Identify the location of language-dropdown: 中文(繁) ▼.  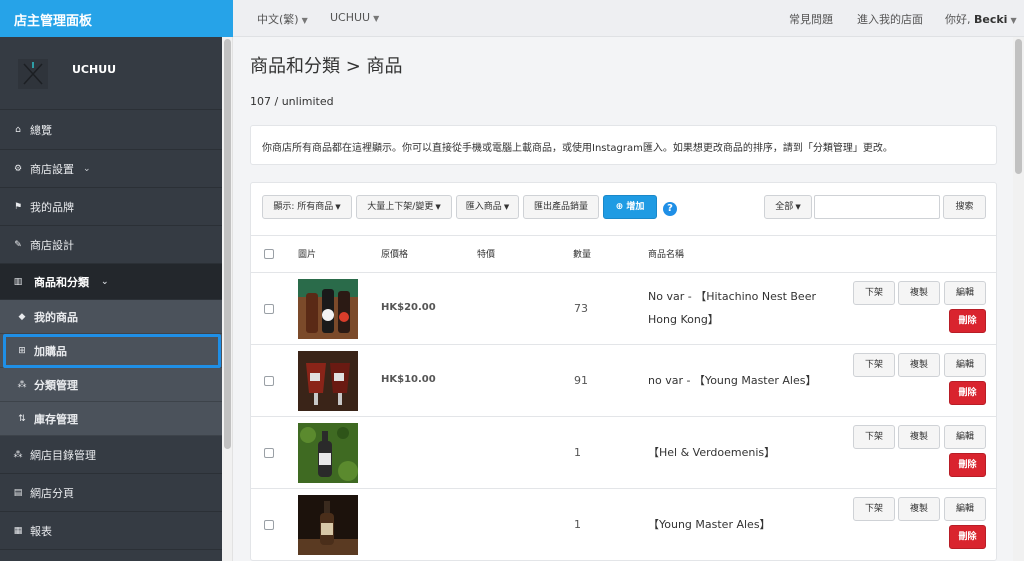
(282, 19).